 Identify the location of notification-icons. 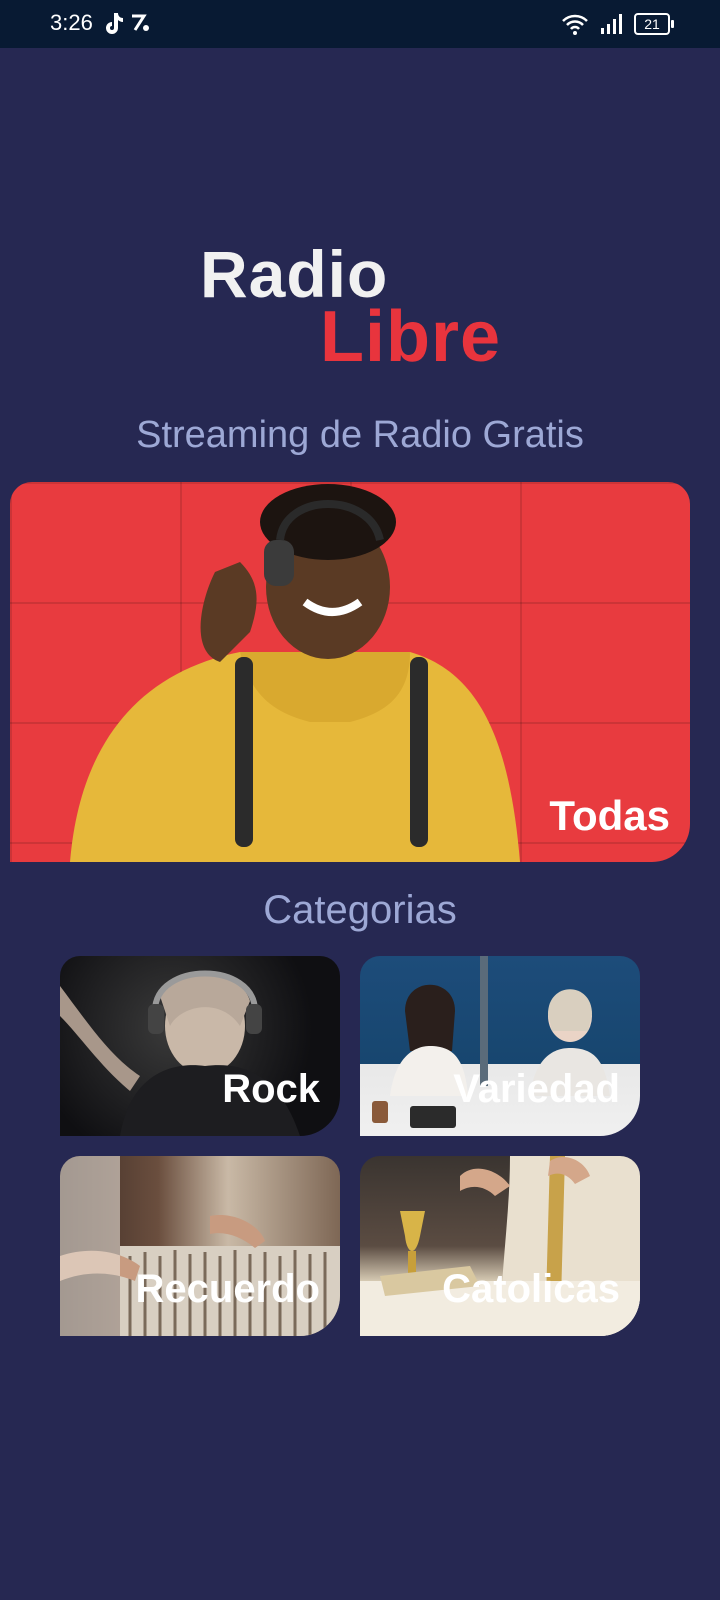
(129, 25).